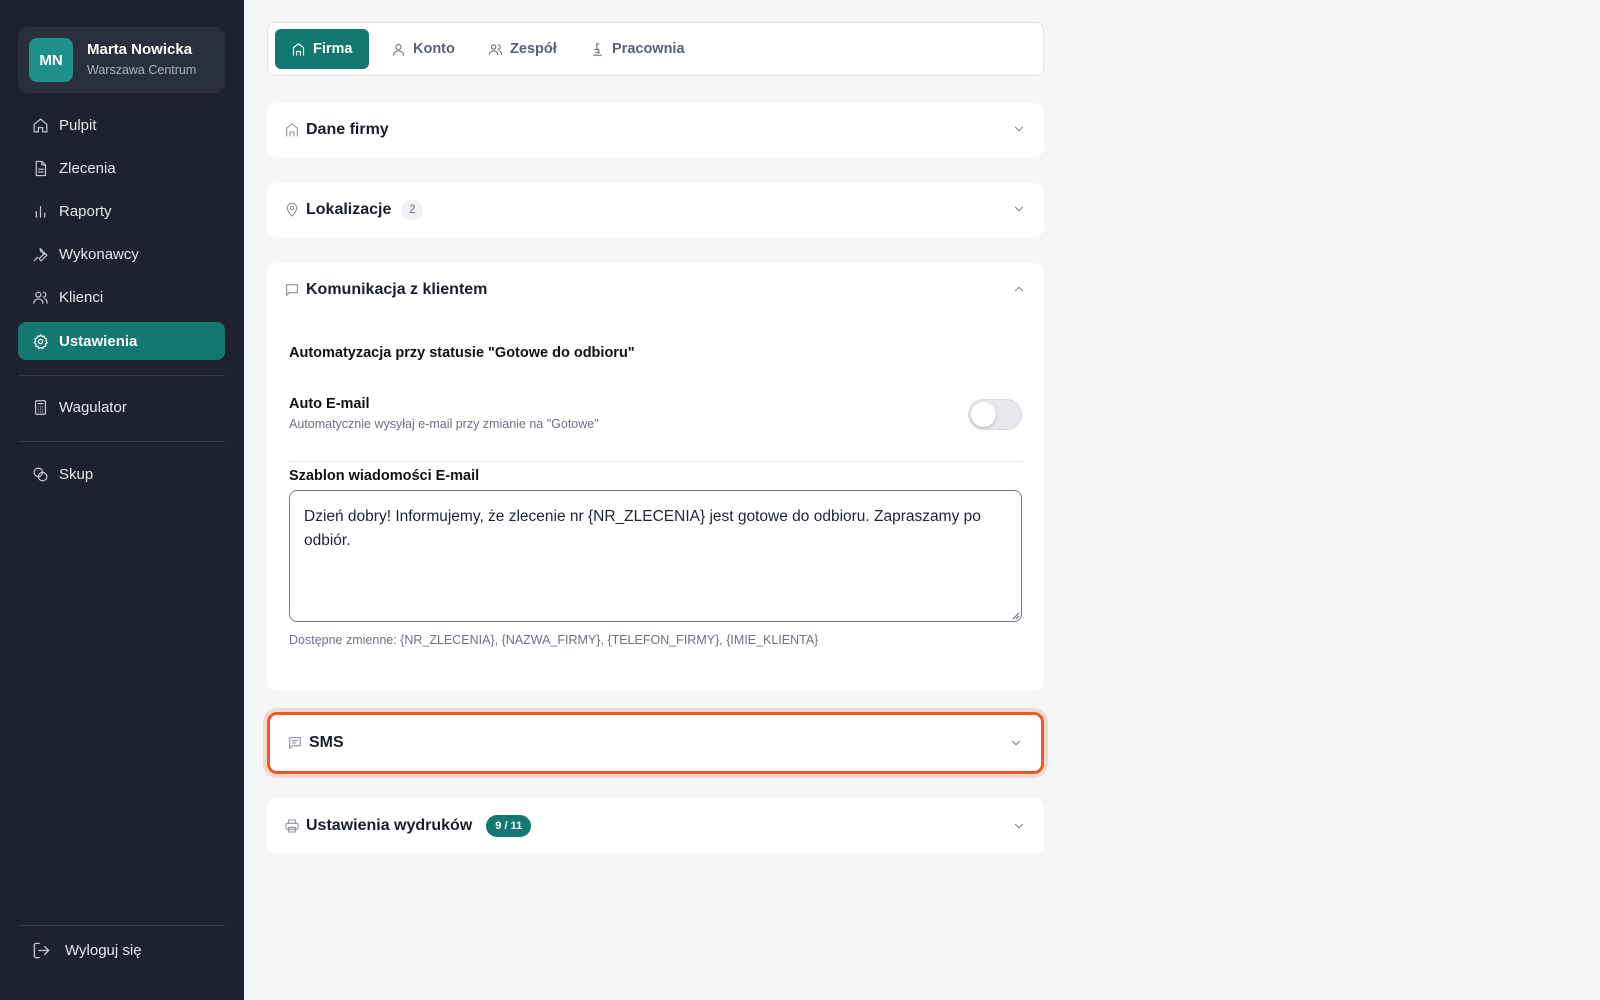 Image resolution: width=1600 pixels, height=1000 pixels. I want to click on section-title: Lokalizacje, so click(349, 209).